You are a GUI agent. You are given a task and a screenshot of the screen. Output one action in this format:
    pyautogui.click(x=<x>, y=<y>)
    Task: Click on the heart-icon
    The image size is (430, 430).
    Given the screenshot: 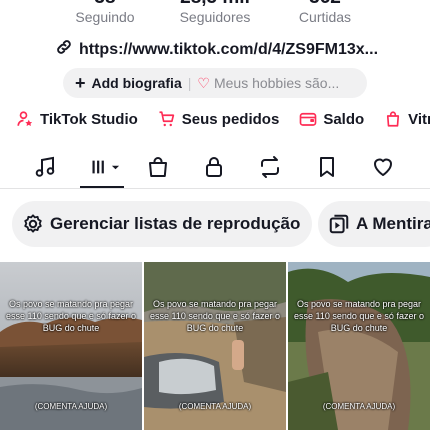 What is the action you would take?
    pyautogui.click(x=383, y=167)
    